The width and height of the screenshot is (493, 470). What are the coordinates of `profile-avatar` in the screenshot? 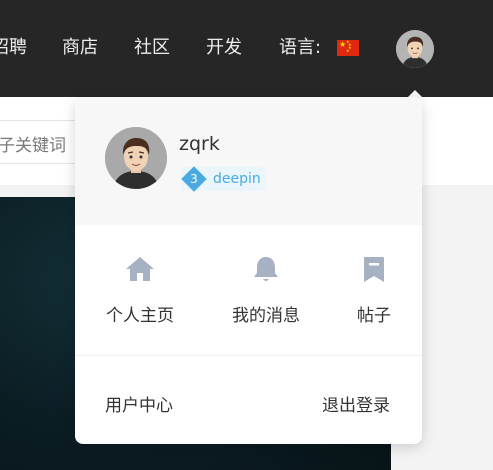 It's located at (136, 158).